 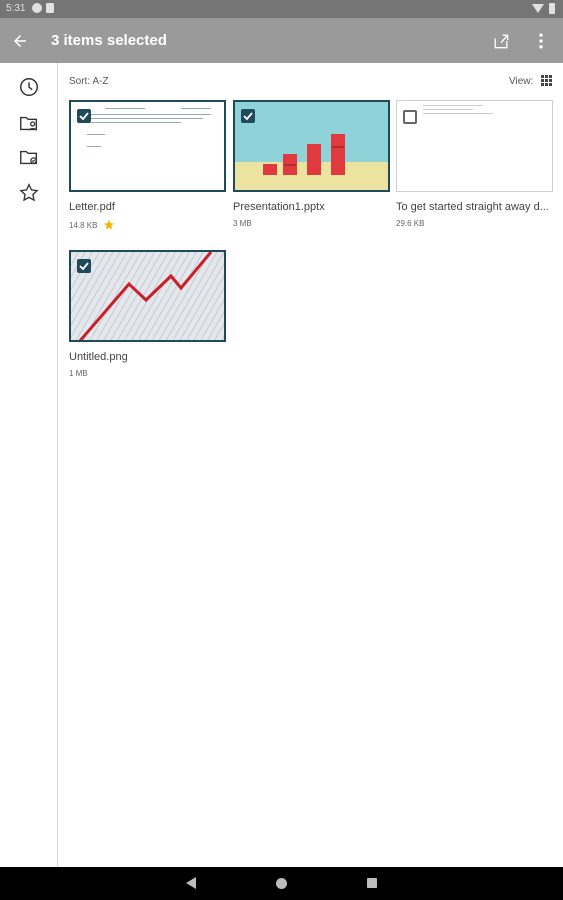 I want to click on more-vert-icon, so click(x=541, y=41).